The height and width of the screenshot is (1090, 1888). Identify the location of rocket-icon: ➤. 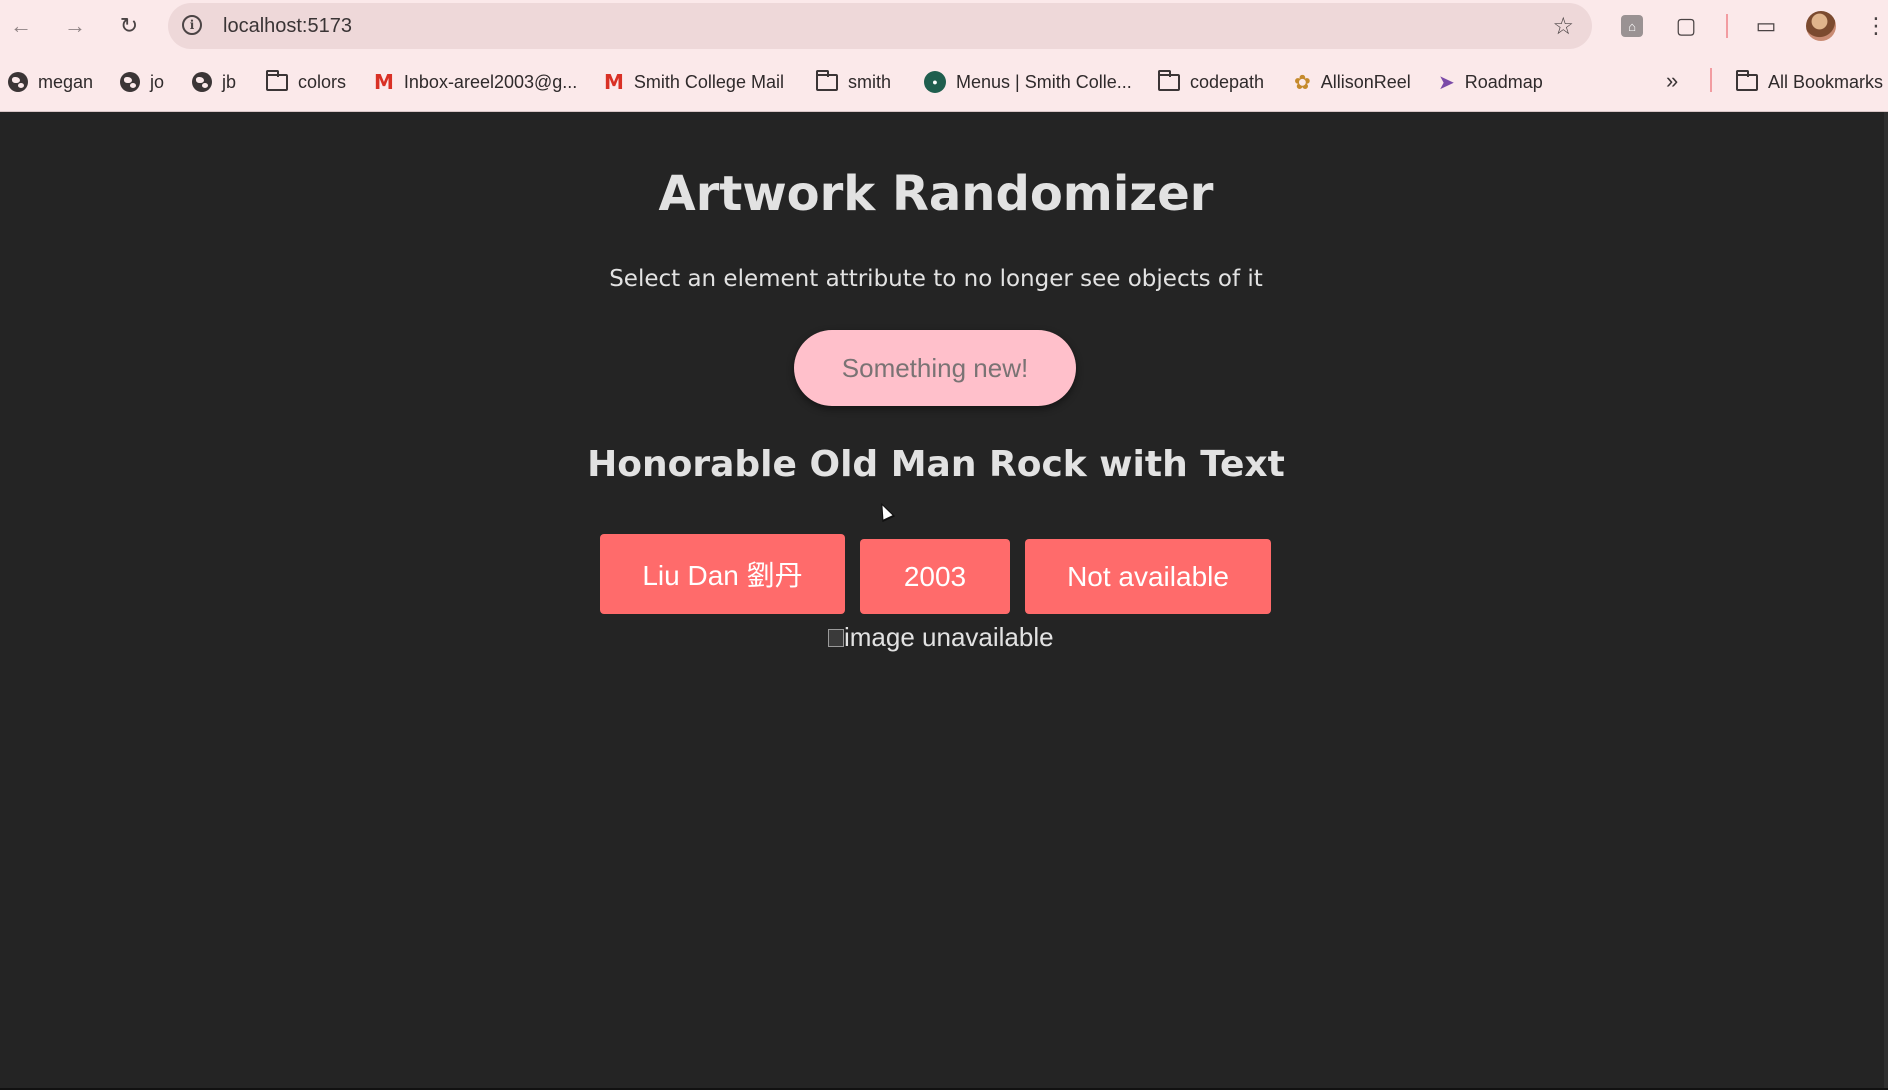
(1446, 82).